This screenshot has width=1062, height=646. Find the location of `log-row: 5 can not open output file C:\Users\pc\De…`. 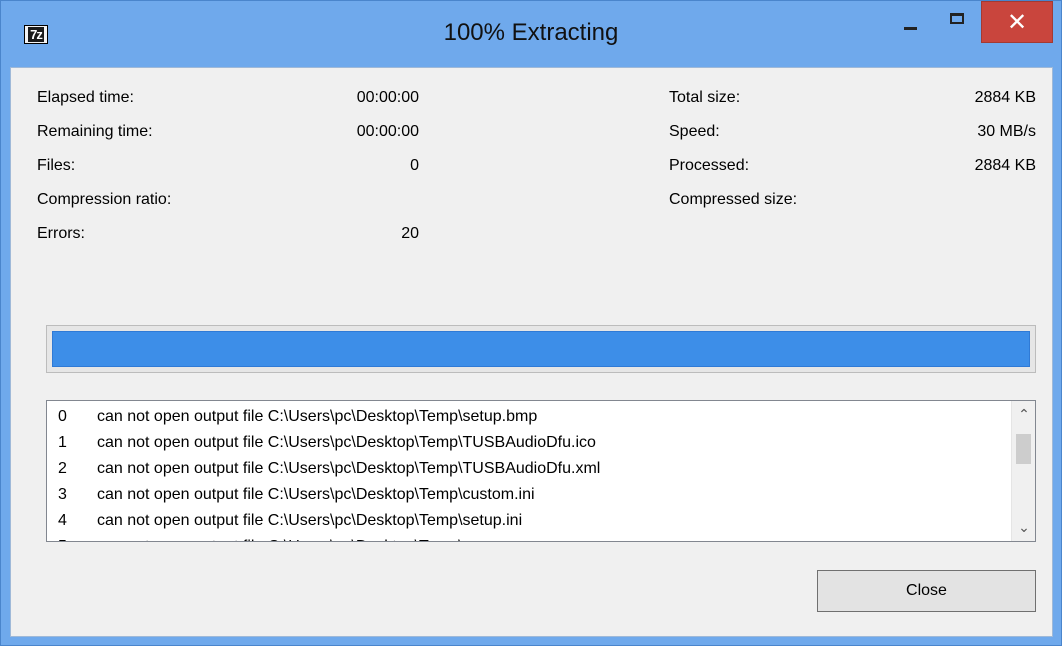

log-row: 5 can not open output file C:\Users\pc\De… is located at coordinates (529, 537).